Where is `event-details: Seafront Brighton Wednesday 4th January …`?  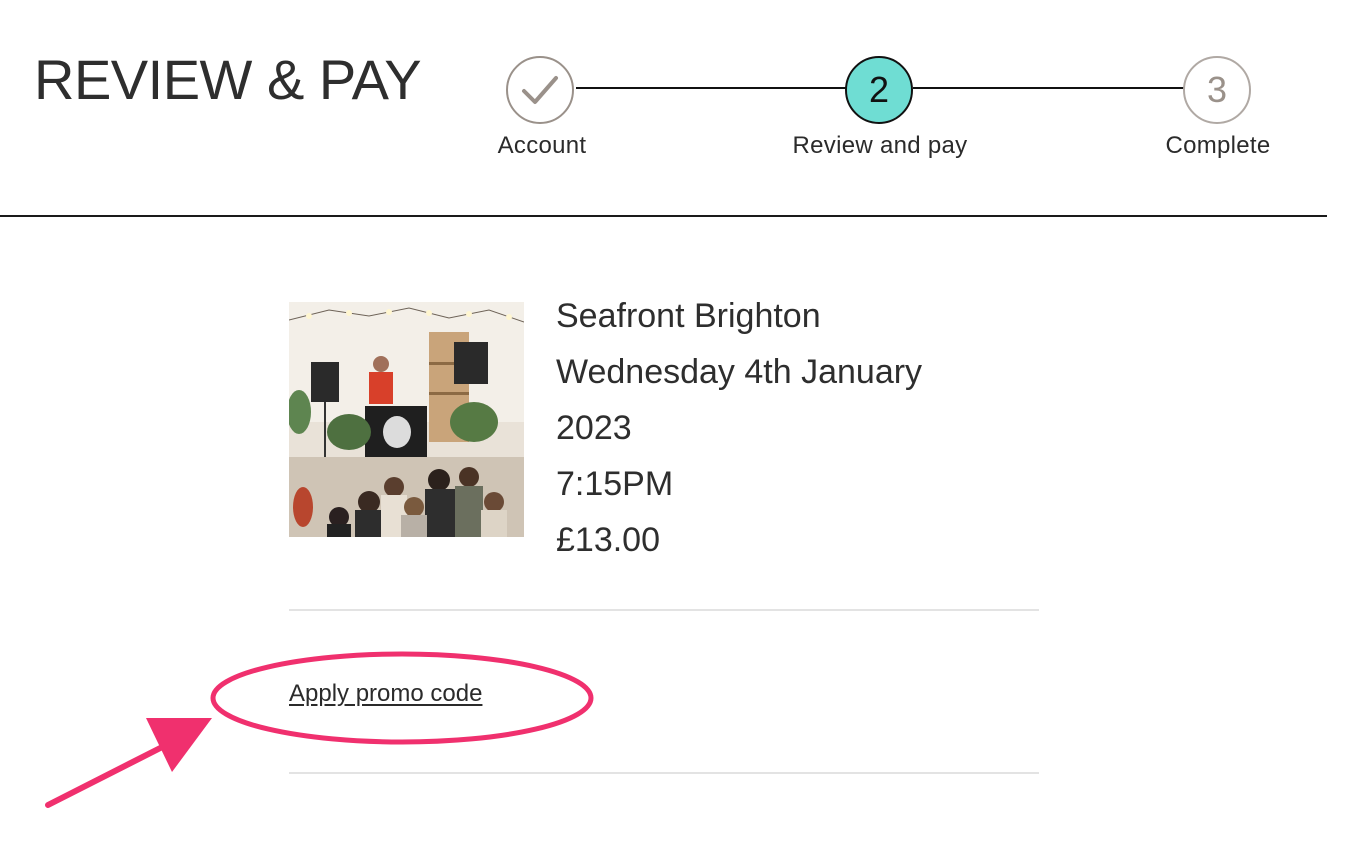 event-details: Seafront Brighton Wednesday 4th January … is located at coordinates (776, 428).